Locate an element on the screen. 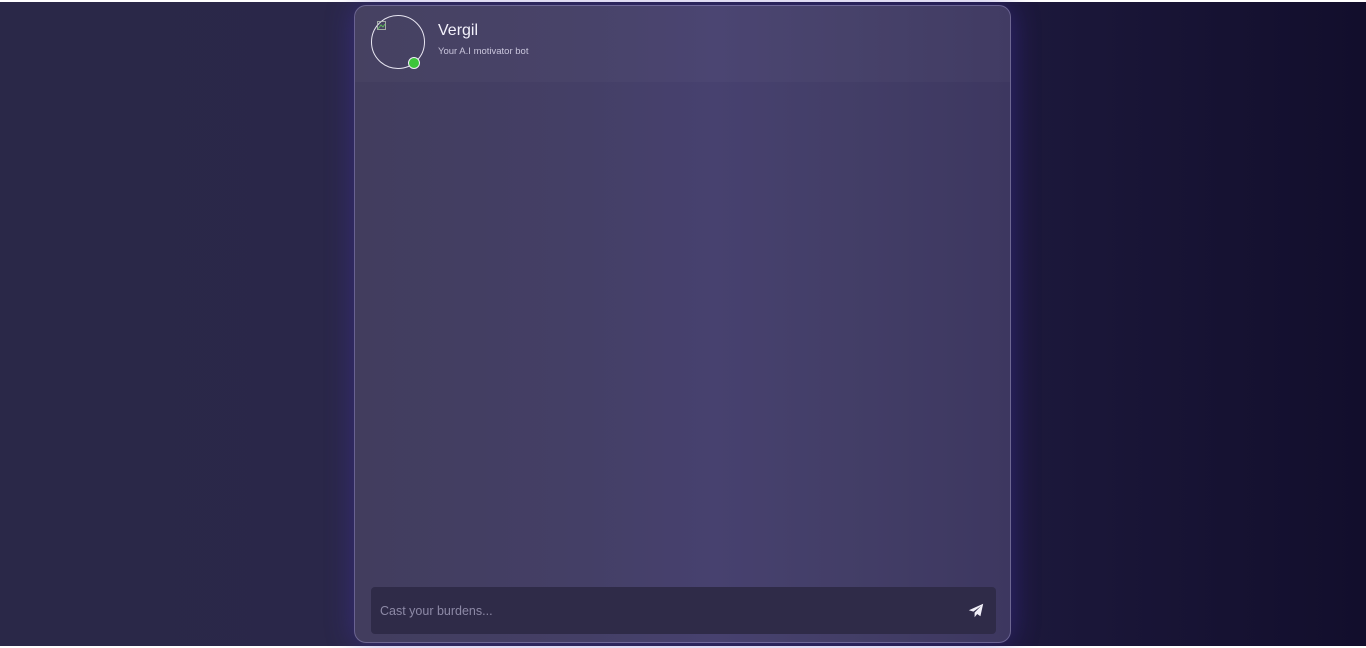  bot-subtitle: Your A.I motivator bot is located at coordinates (483, 51).